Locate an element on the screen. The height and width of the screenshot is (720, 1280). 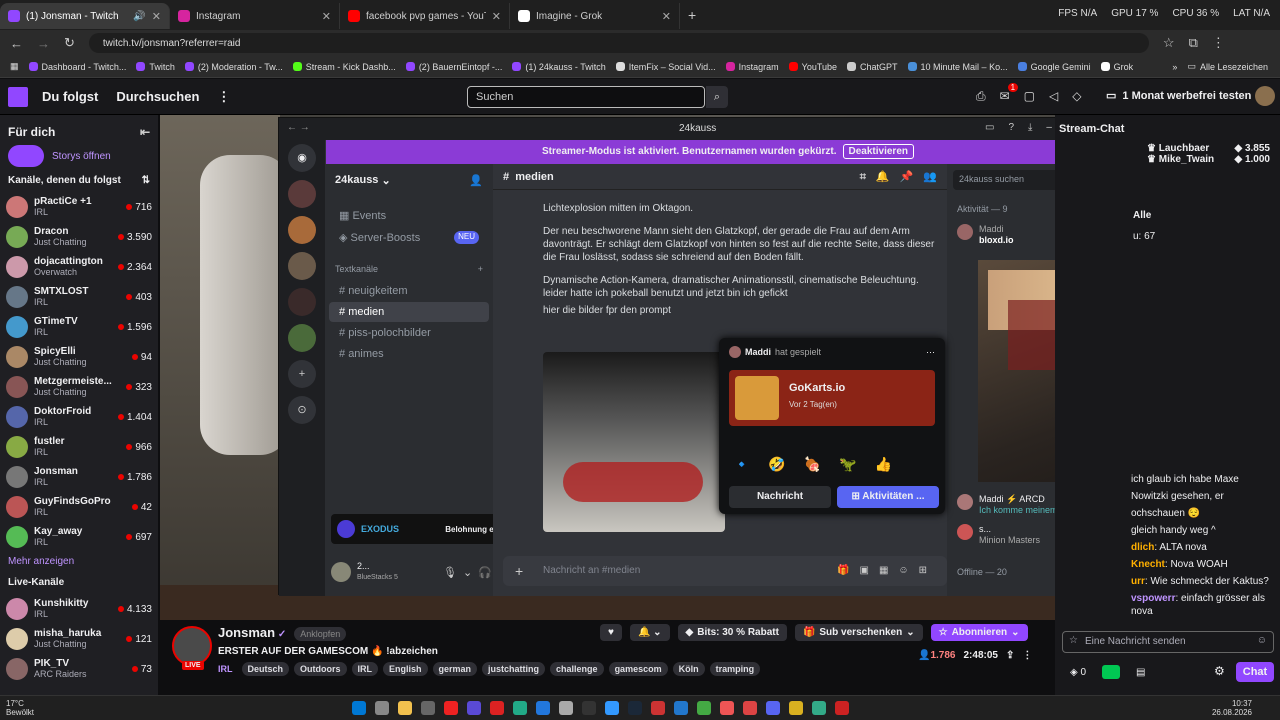
new-tab-button: + is located at coordinates (692, 15).